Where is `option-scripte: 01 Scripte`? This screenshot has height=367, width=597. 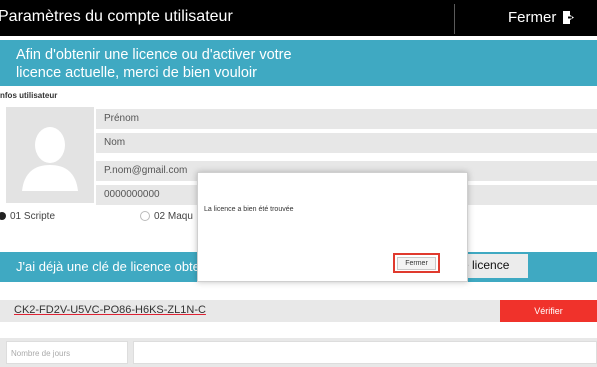 option-scripte: 01 Scripte is located at coordinates (27, 216).